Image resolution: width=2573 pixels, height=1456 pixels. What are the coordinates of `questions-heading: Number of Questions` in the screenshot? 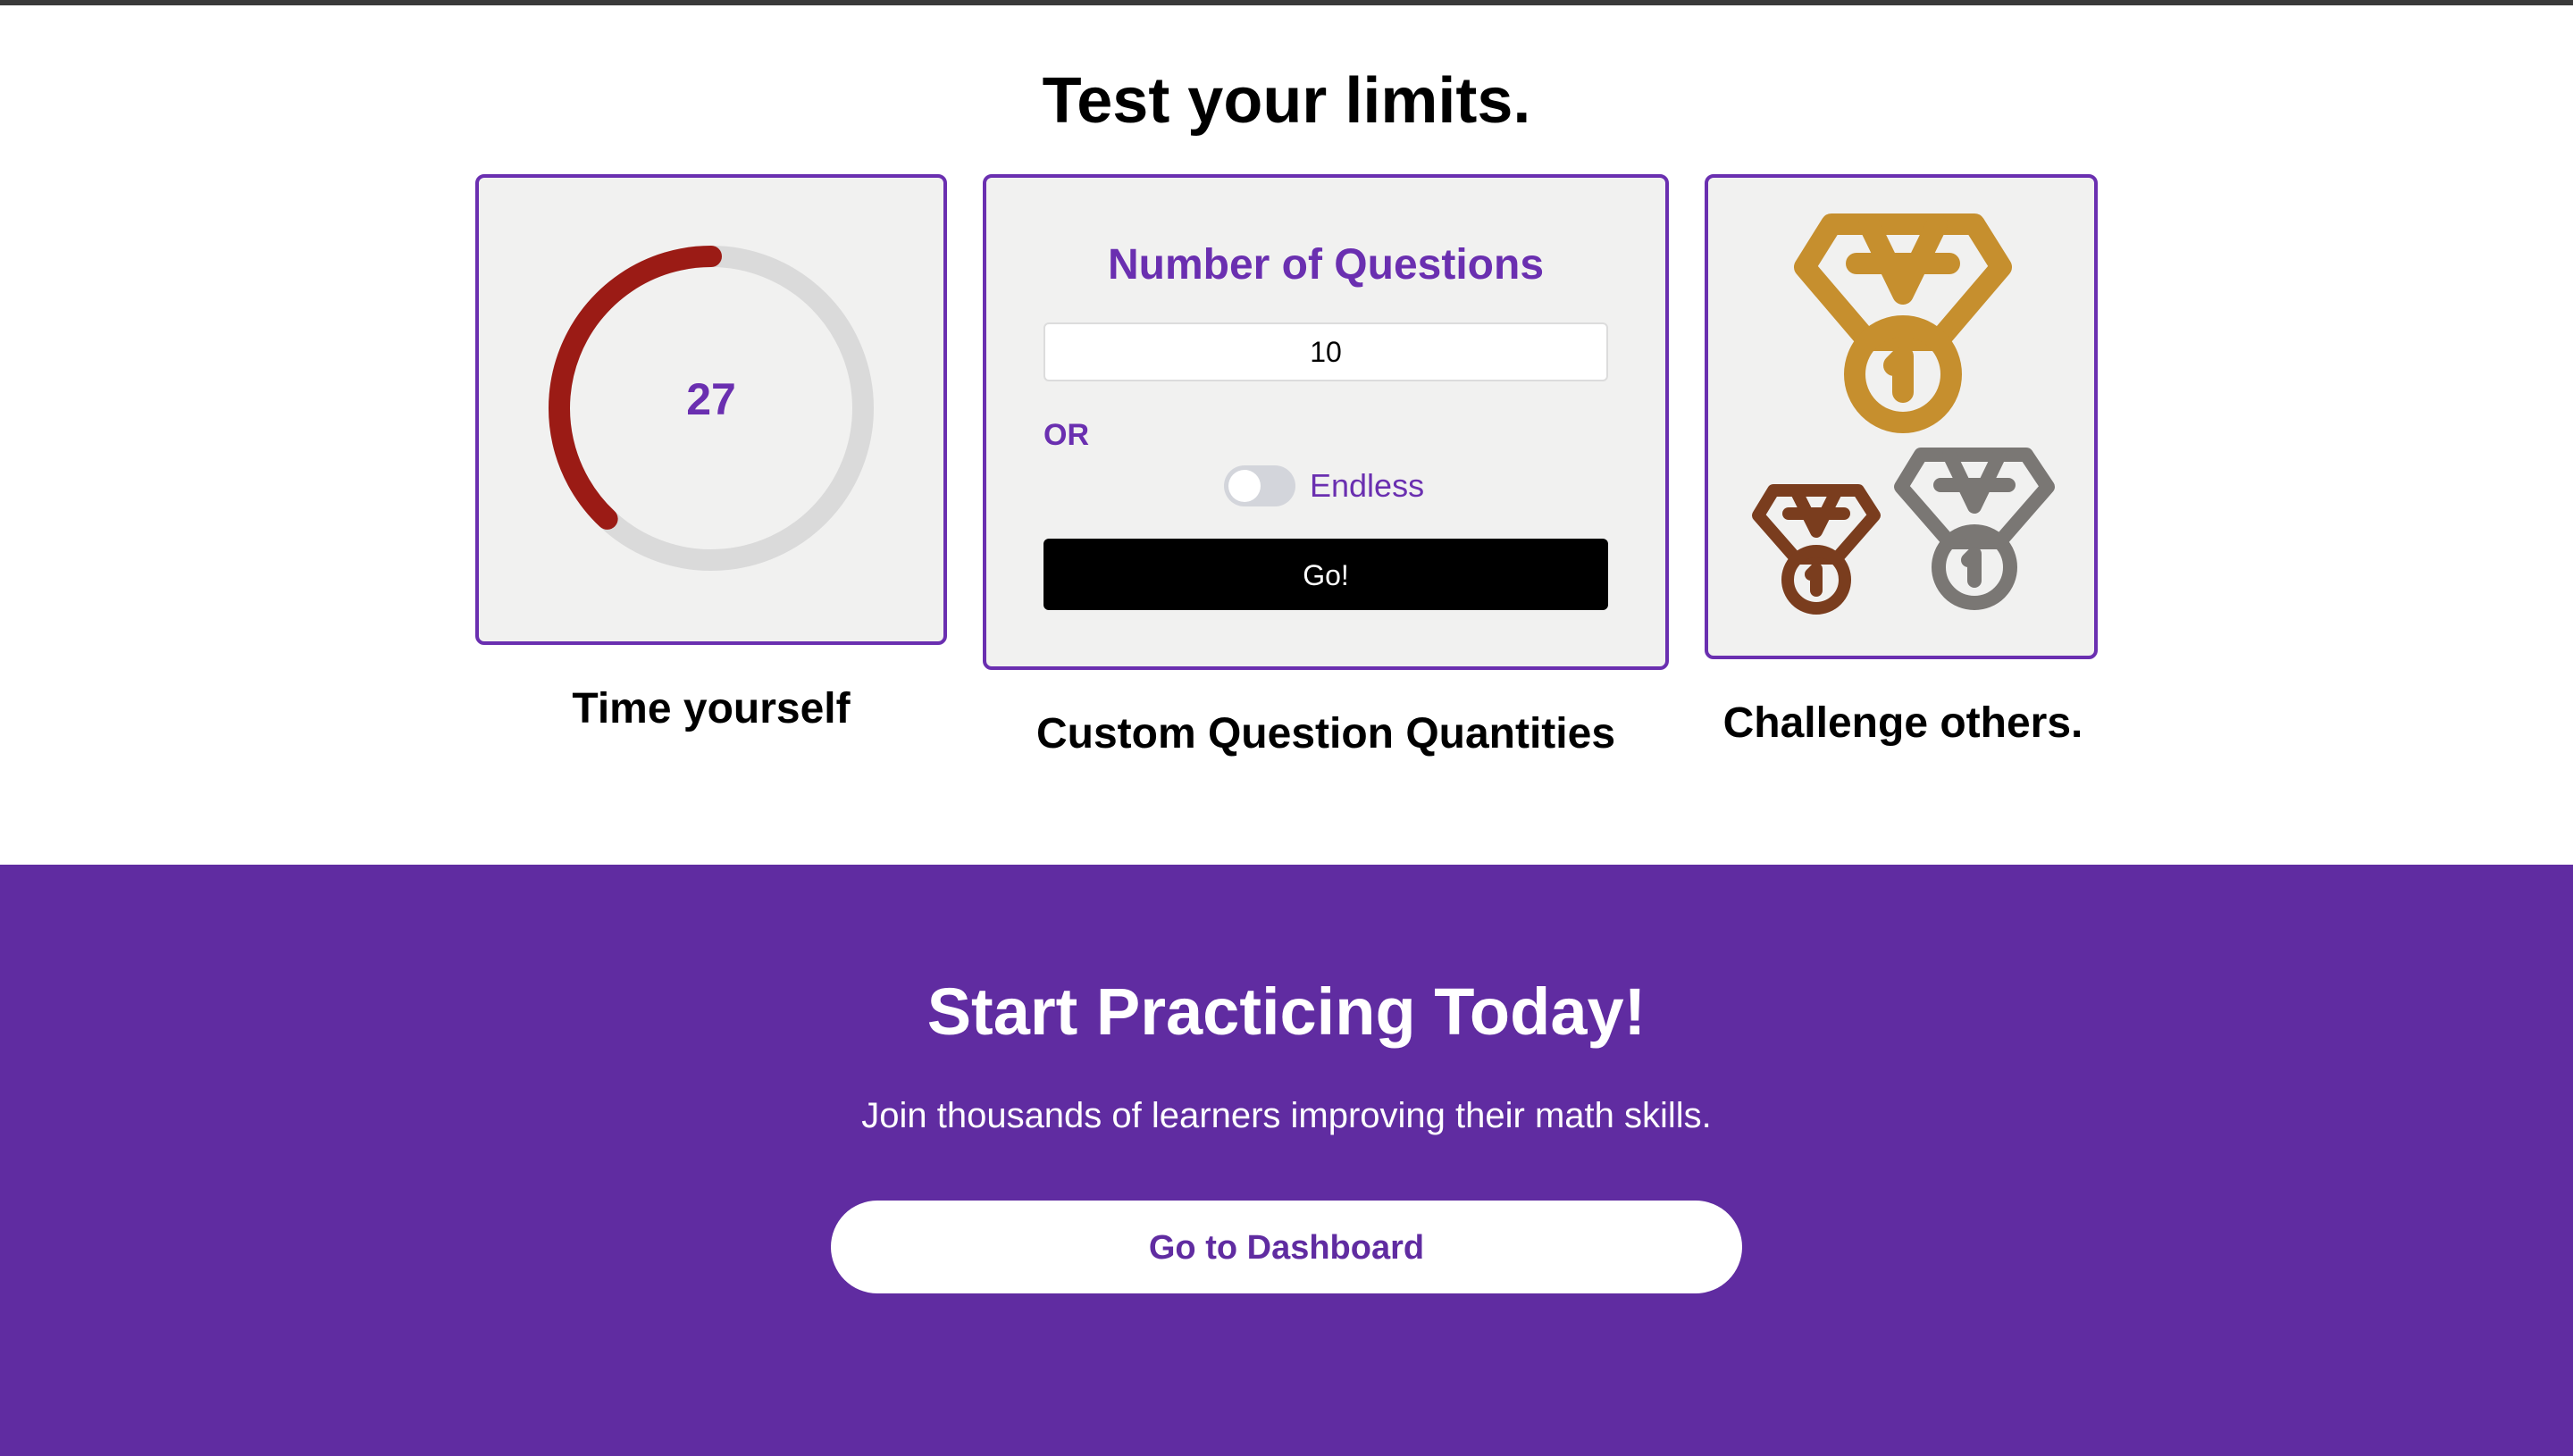 It's located at (1326, 265).